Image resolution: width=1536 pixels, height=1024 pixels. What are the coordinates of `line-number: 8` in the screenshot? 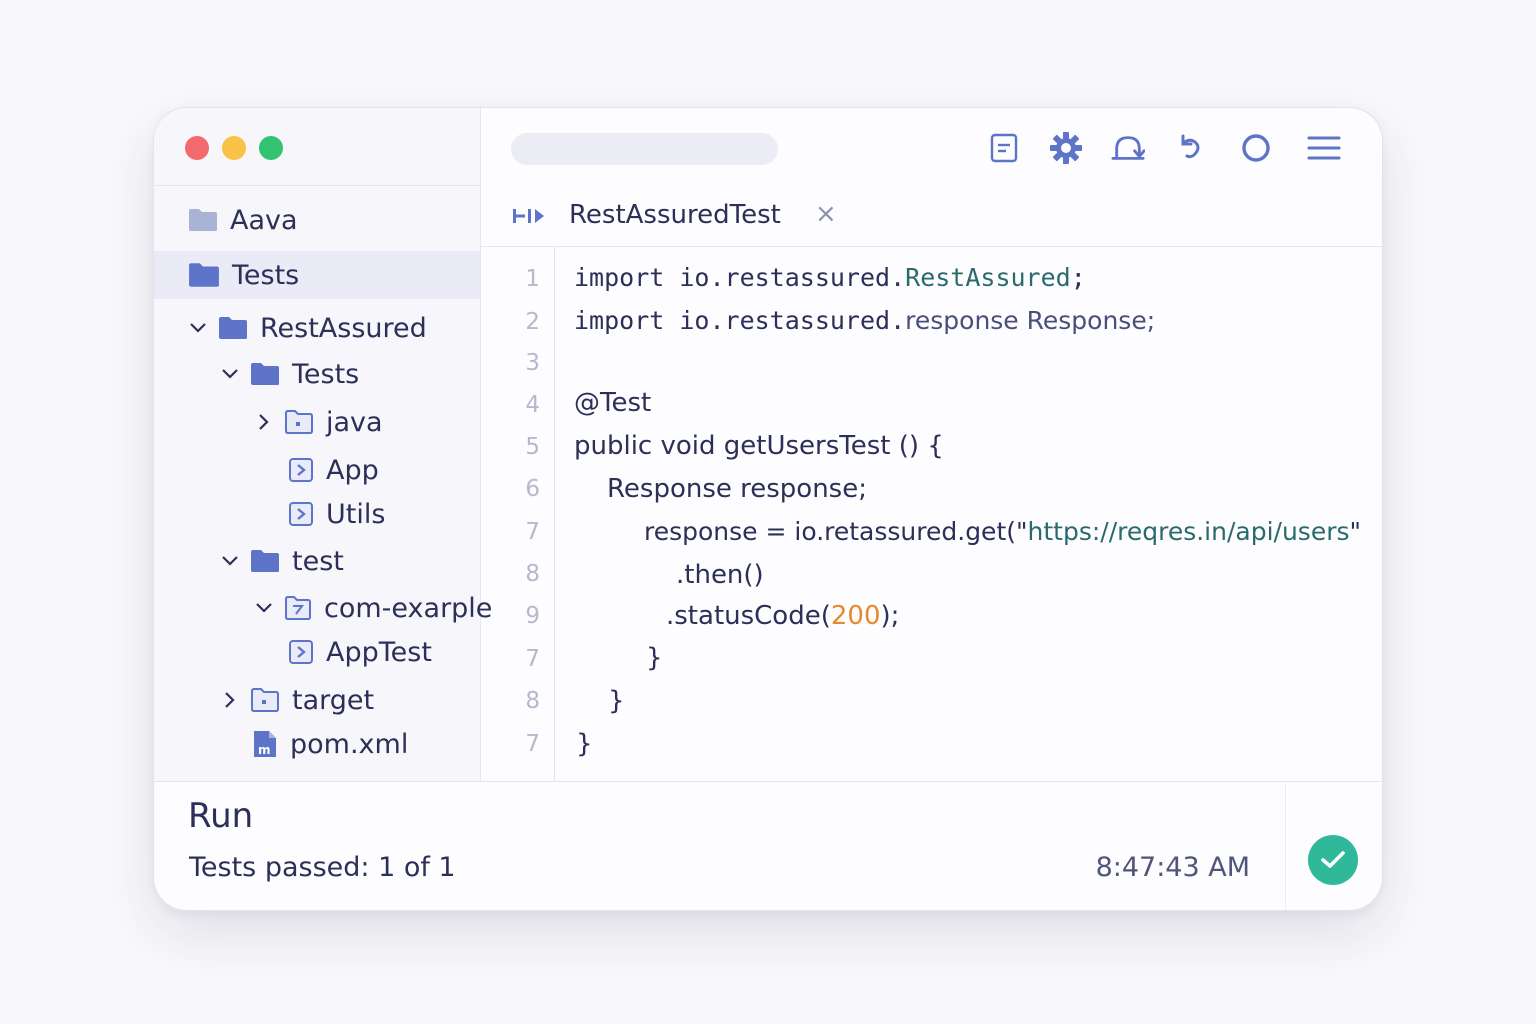 It's located at (532, 574).